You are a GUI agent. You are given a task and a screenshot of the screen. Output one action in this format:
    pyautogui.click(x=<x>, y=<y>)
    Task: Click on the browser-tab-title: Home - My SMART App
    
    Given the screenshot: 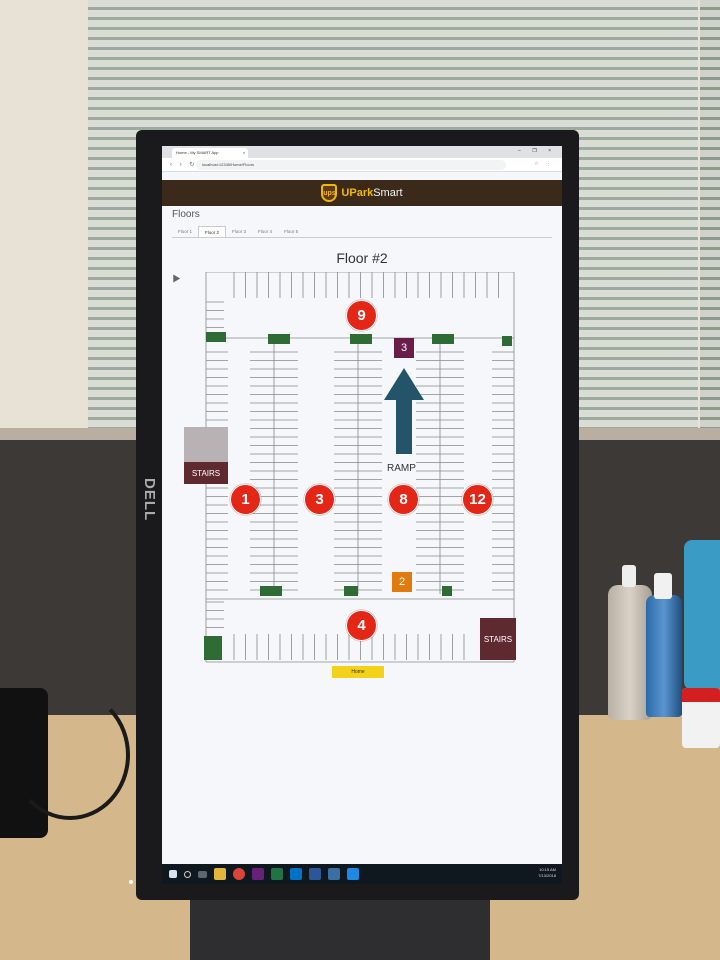 What is the action you would take?
    pyautogui.click(x=197, y=152)
    